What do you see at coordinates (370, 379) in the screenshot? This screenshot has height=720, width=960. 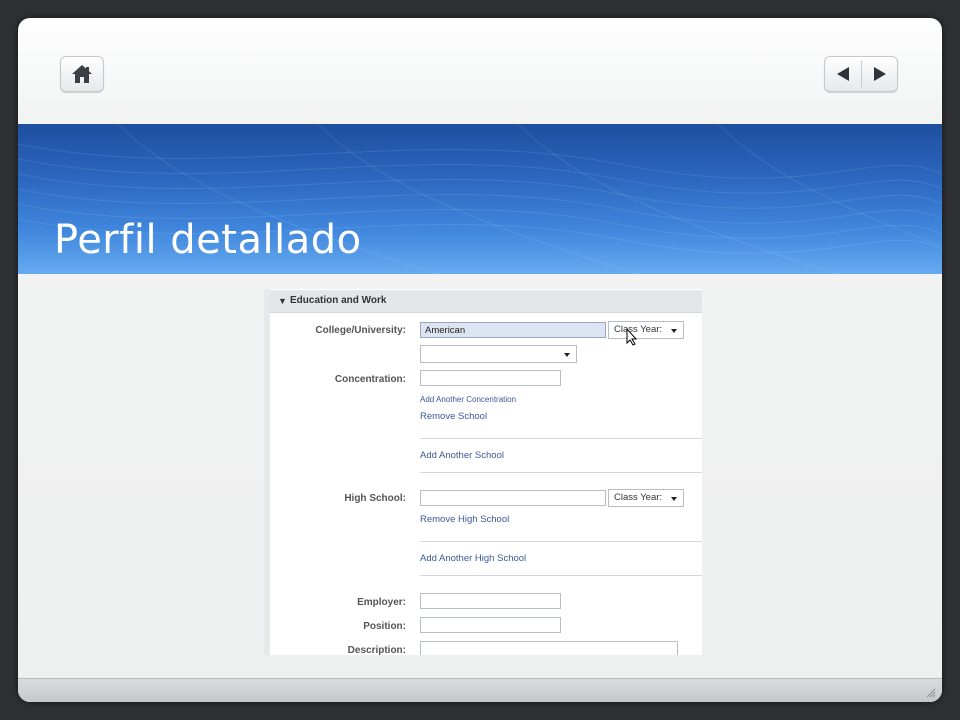 I see `concentration-label: Concentration:` at bounding box center [370, 379].